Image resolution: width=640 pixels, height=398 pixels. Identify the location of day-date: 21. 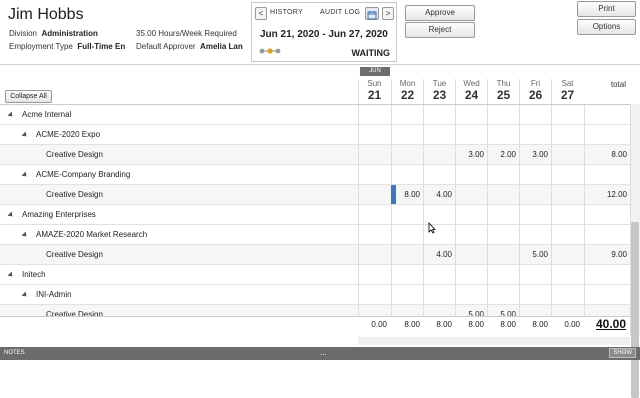
(374, 95).